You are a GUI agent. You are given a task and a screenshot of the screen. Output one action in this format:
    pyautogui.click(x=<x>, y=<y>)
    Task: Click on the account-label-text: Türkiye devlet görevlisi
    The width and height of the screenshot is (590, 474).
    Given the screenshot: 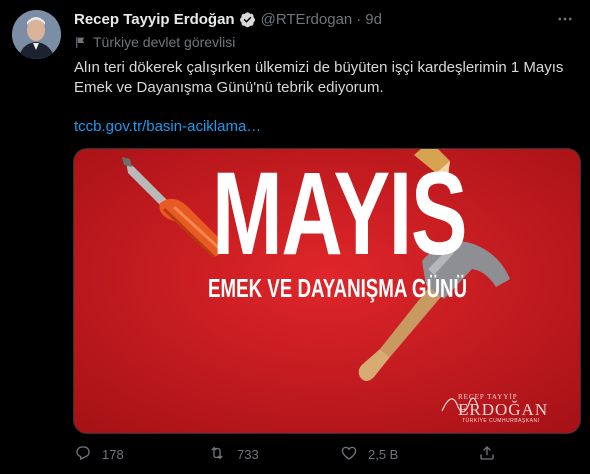 What is the action you would take?
    pyautogui.click(x=164, y=42)
    